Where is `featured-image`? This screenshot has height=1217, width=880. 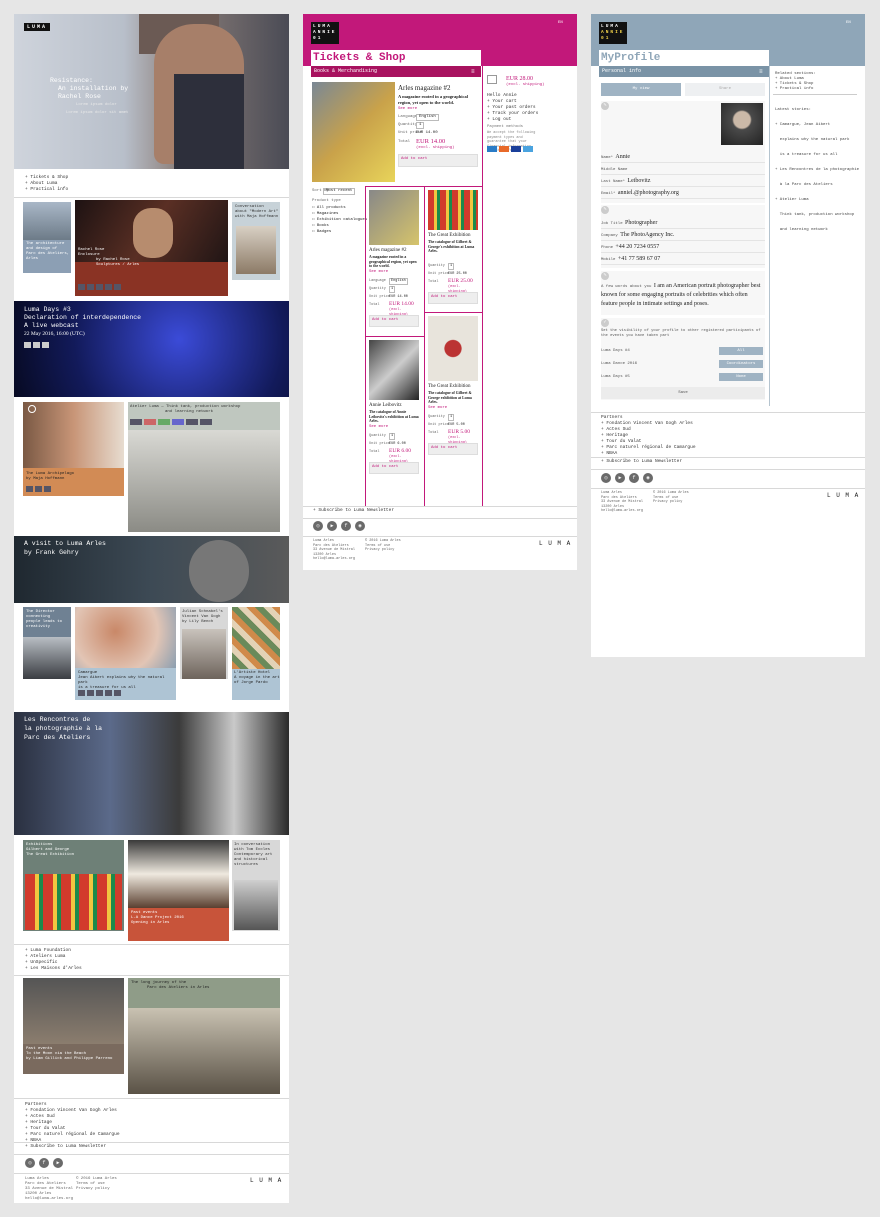 featured-image is located at coordinates (353, 132).